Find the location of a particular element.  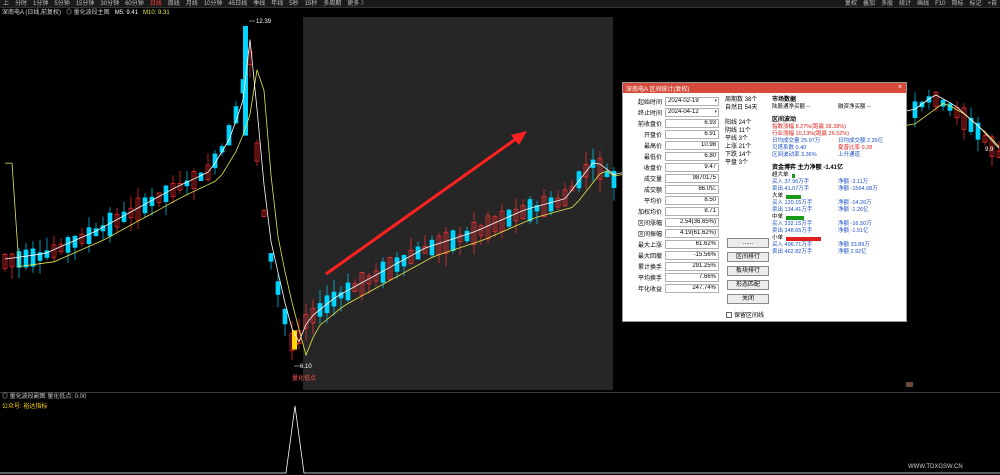

stat-row: 累计换手 291.25% is located at coordinates (675, 266).